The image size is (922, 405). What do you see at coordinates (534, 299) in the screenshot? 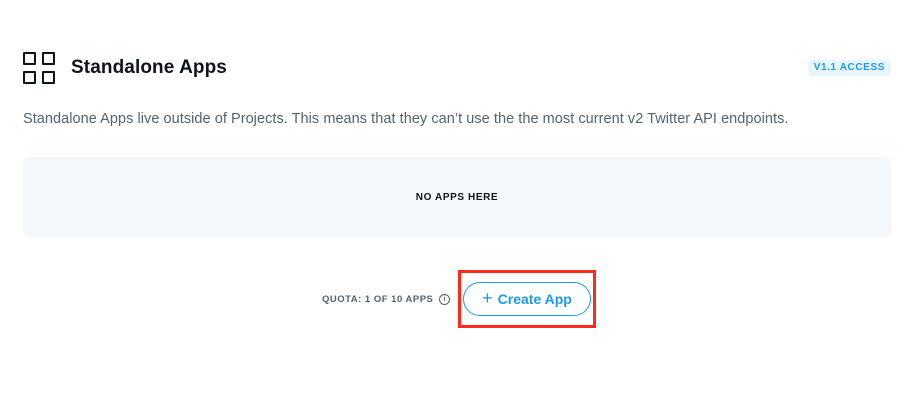
I see `create-app-label: Create App` at bounding box center [534, 299].